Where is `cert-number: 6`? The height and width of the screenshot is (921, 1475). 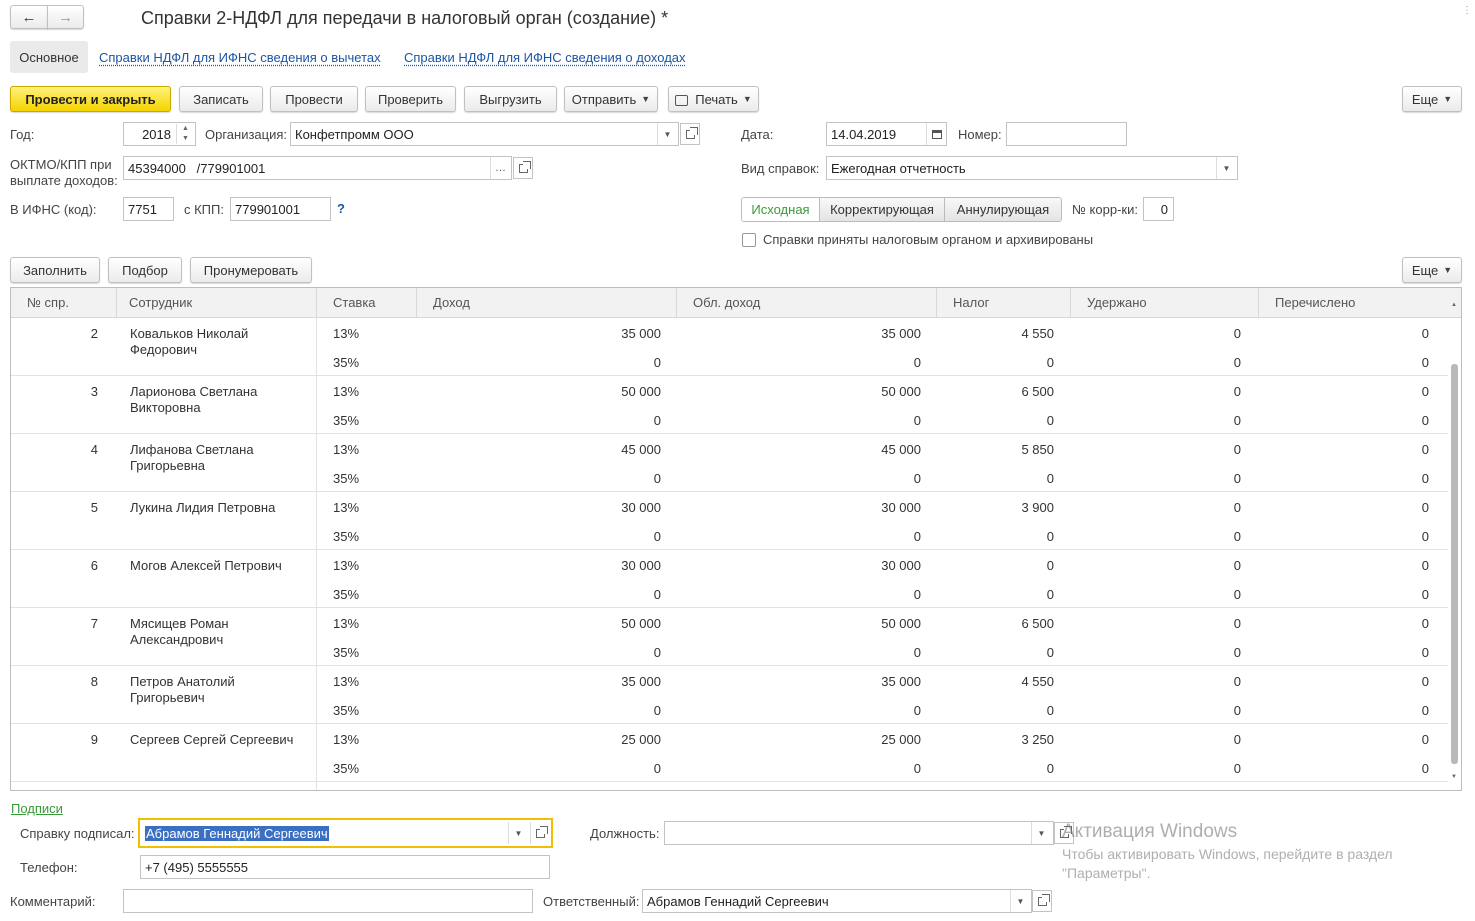 cert-number: 6 is located at coordinates (94, 565).